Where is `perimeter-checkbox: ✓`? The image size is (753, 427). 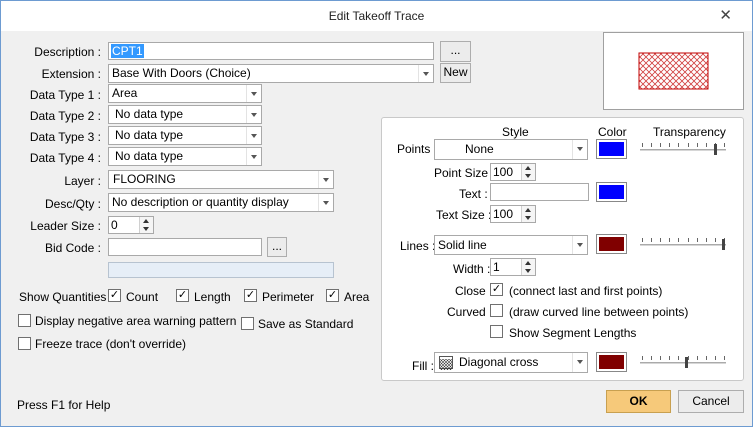
perimeter-checkbox: ✓ is located at coordinates (250, 295).